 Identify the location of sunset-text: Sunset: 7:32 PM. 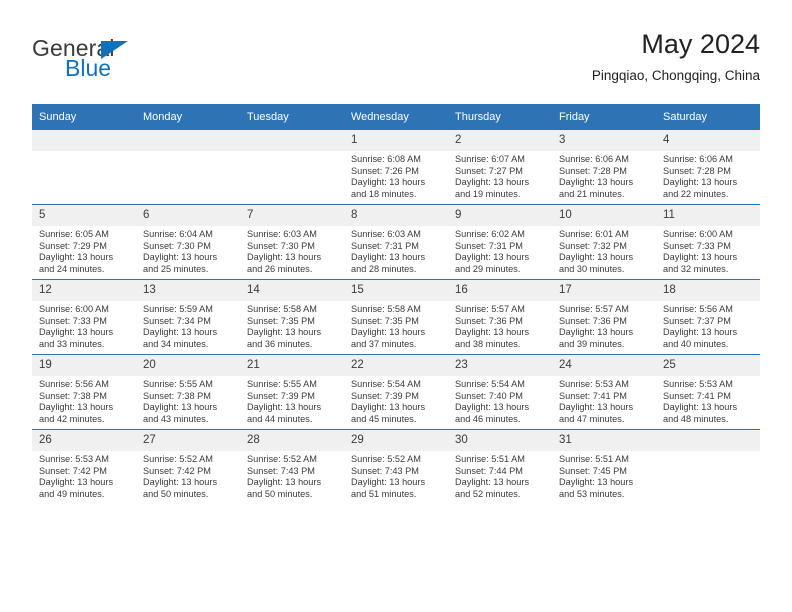
(593, 245).